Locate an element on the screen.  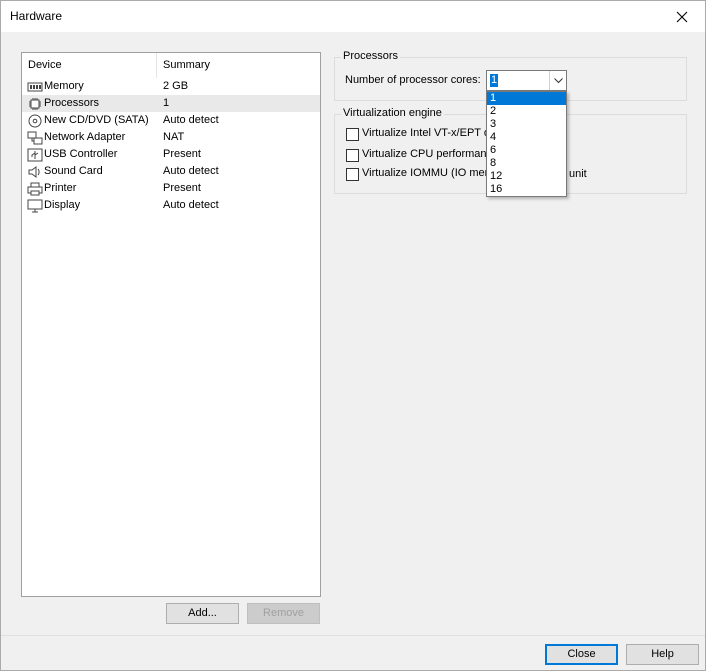
device-summary: 2 GB is located at coordinates (176, 86).